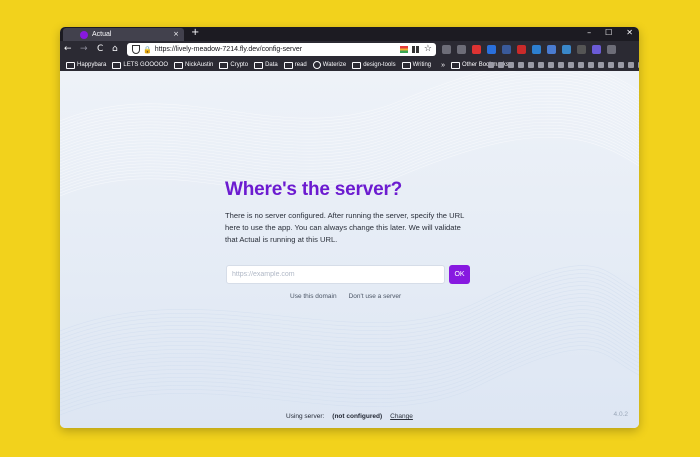 This screenshot has height=457, width=700. Describe the element at coordinates (611, 49) in the screenshot. I see `menu-icon` at that location.